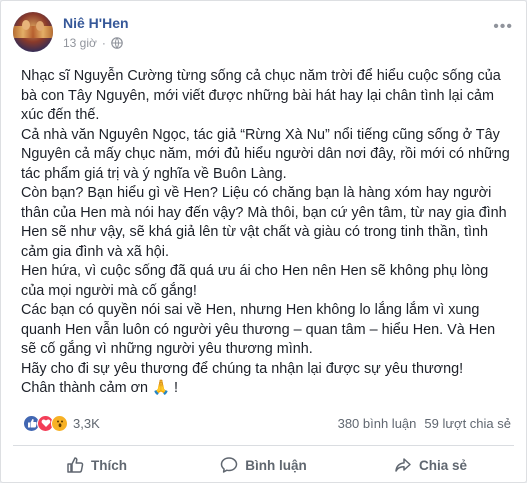 This screenshot has width=527, height=483. I want to click on post-meta: 13 giờ ·, so click(93, 43).